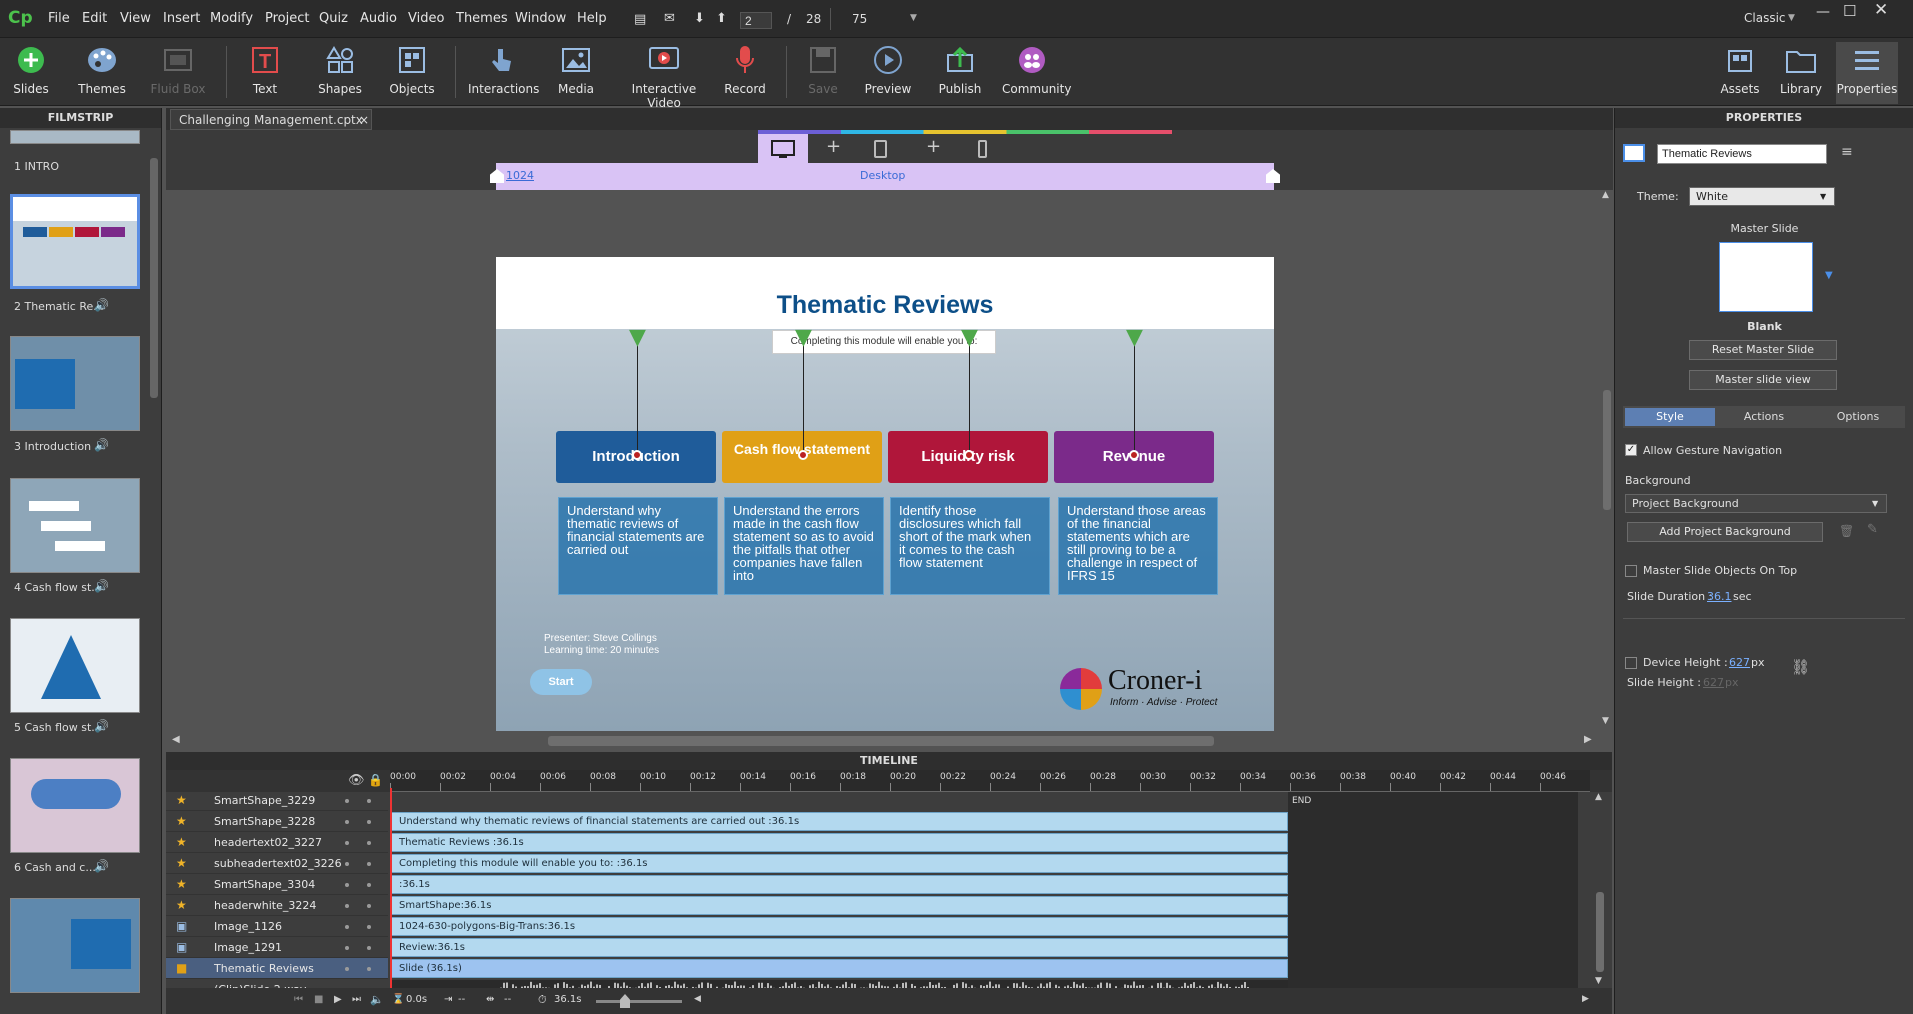 Image resolution: width=1913 pixels, height=1014 pixels. Describe the element at coordinates (833, 146) in the screenshot. I see `add-breakpoint-icon: +` at that location.